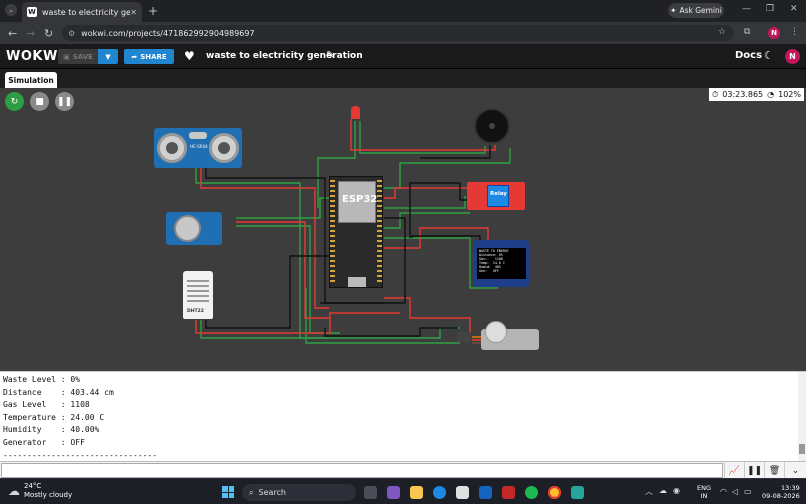 The width and height of the screenshot is (806, 504). What do you see at coordinates (40, 491) in the screenshot?
I see `weather-widget: ☁ 24°C Mostly cloudy` at bounding box center [40, 491].